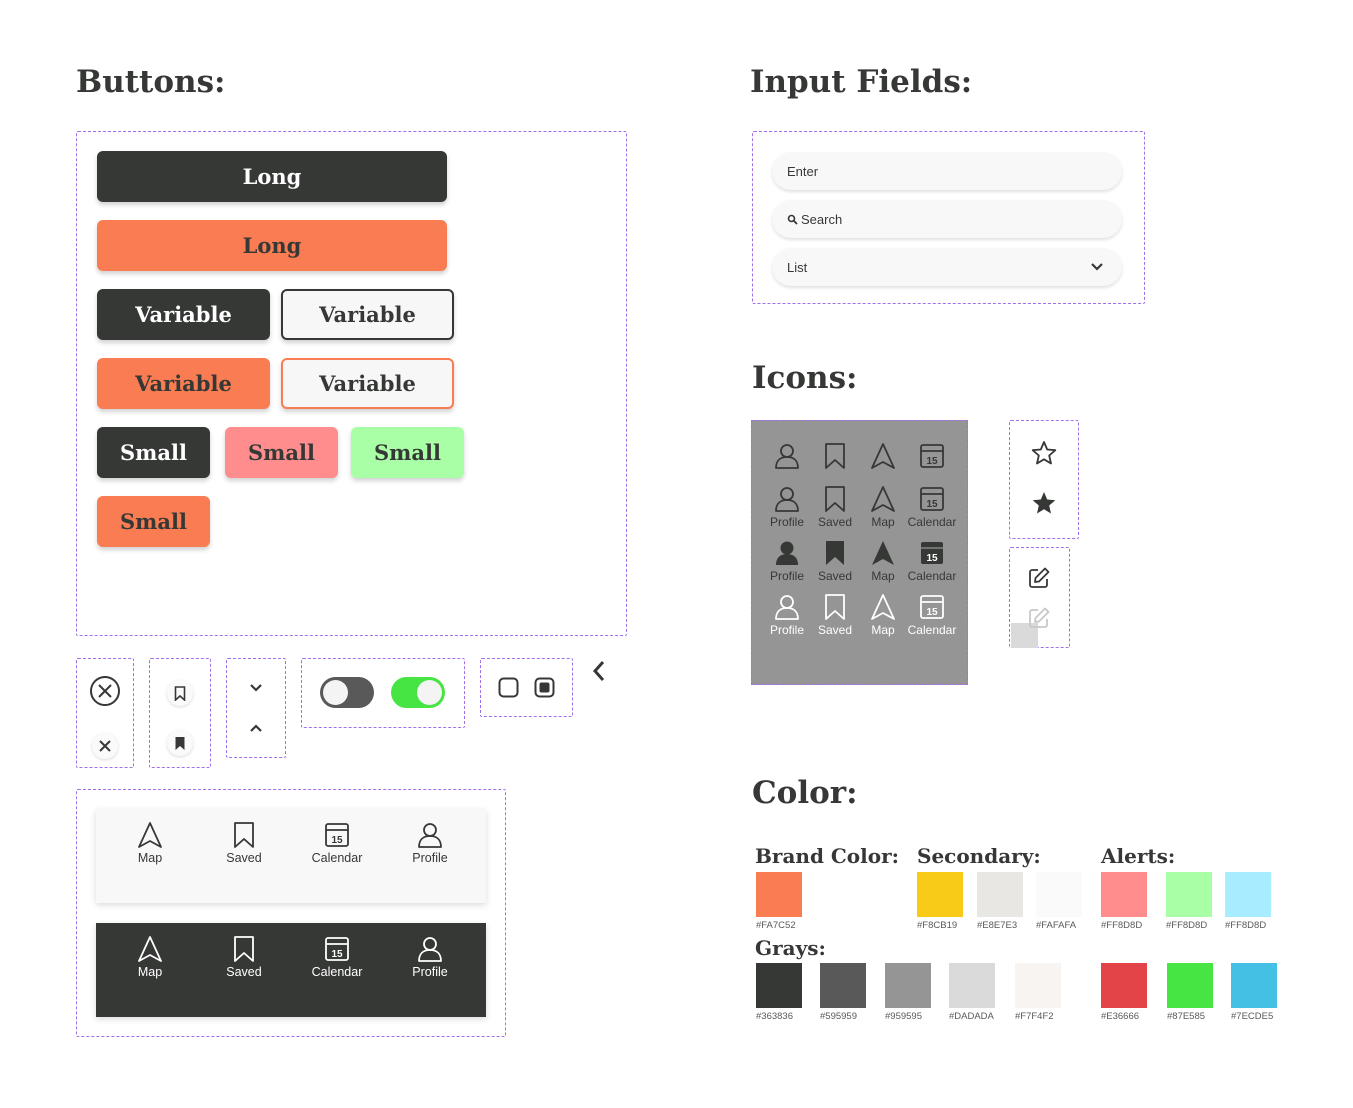 The height and width of the screenshot is (1108, 1353). What do you see at coordinates (997, 925) in the screenshot?
I see `color-hex-label: #E8E7E3` at bounding box center [997, 925].